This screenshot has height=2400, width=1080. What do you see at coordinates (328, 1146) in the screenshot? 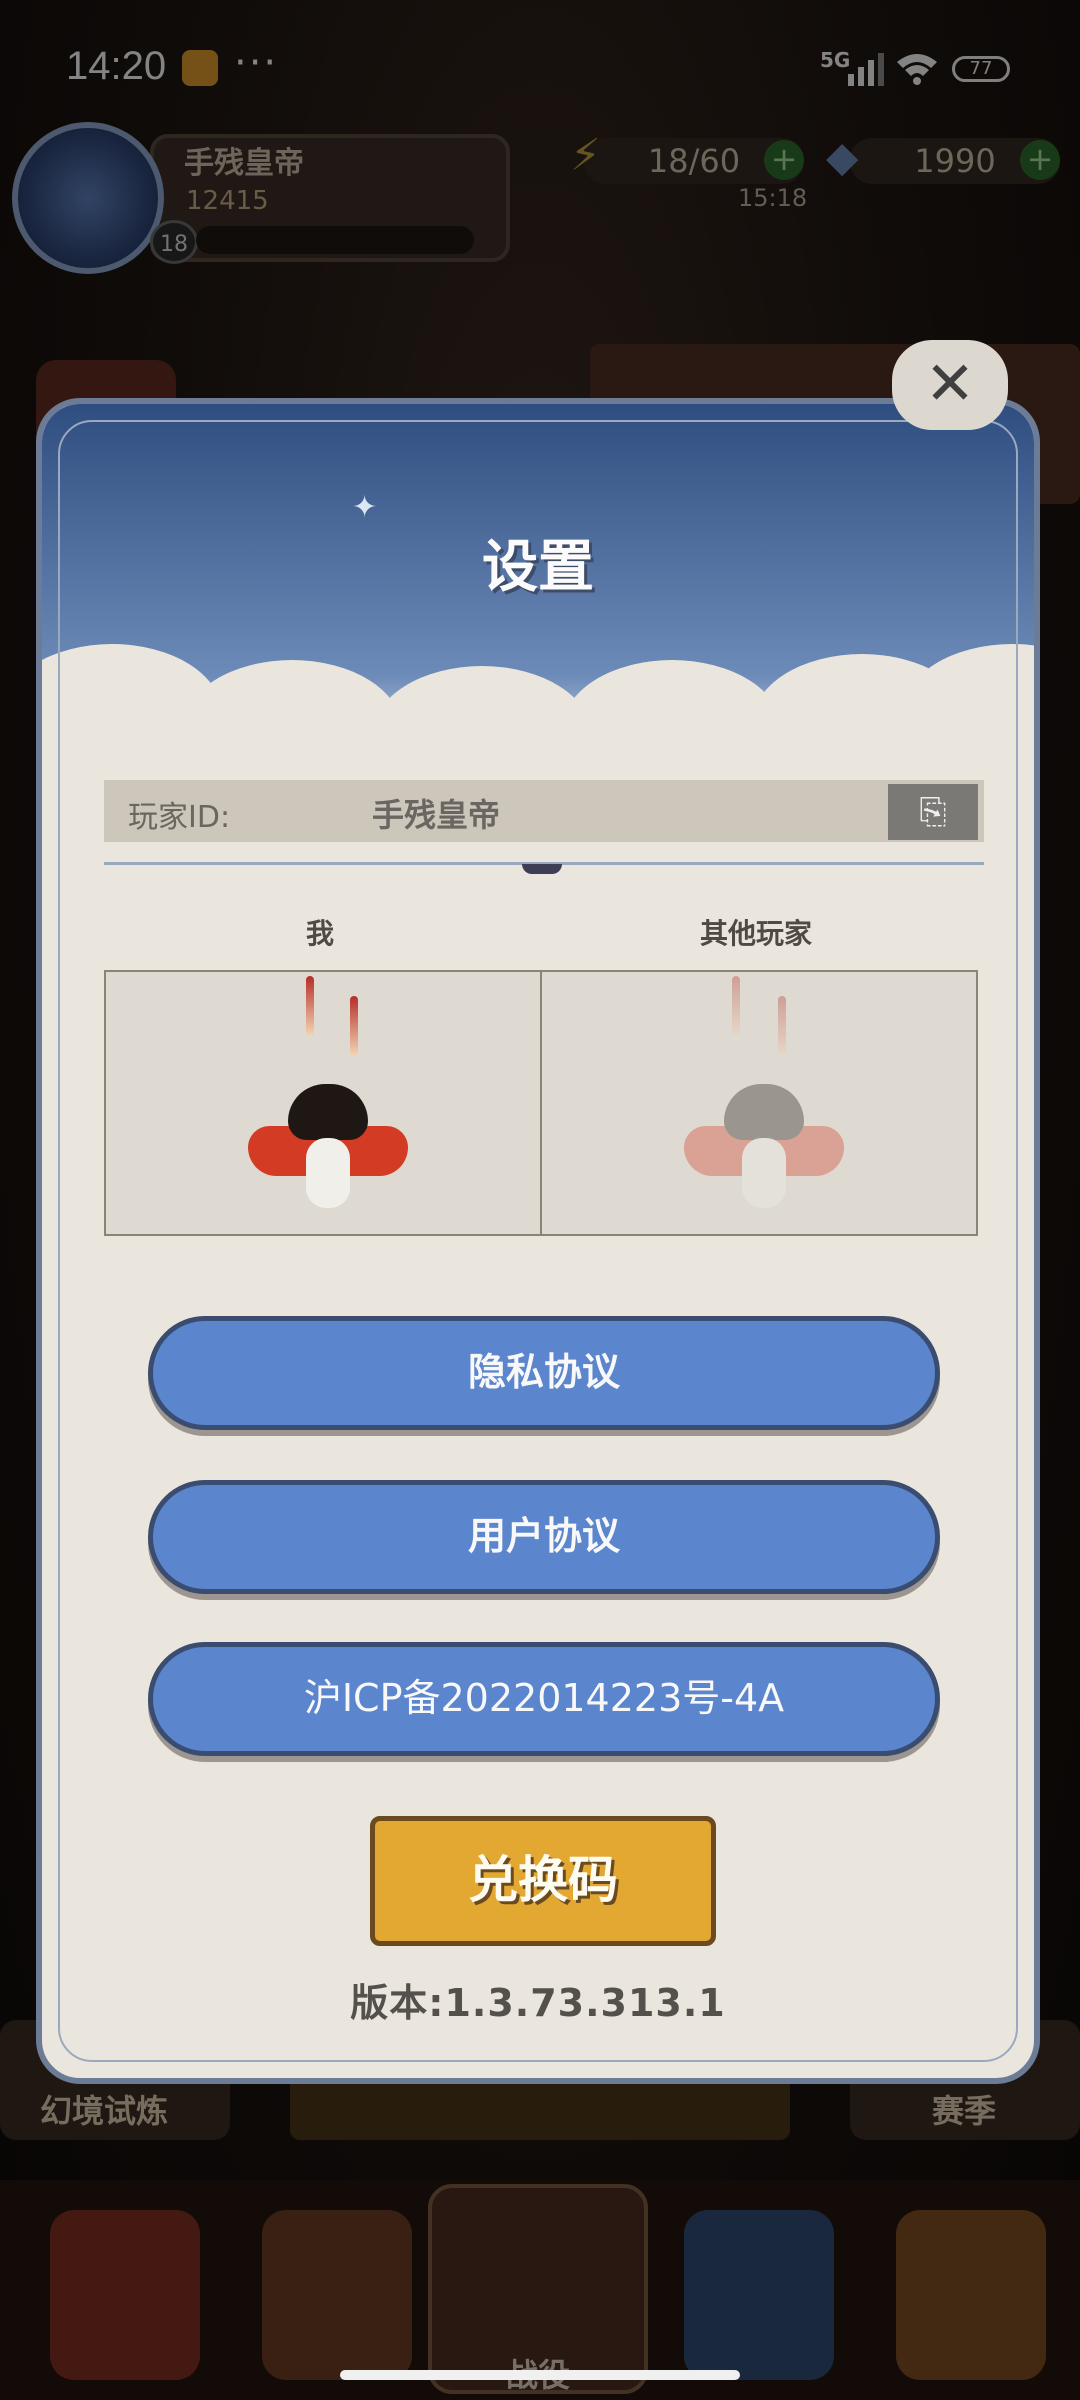
I see `player-ship-sprite` at bounding box center [328, 1146].